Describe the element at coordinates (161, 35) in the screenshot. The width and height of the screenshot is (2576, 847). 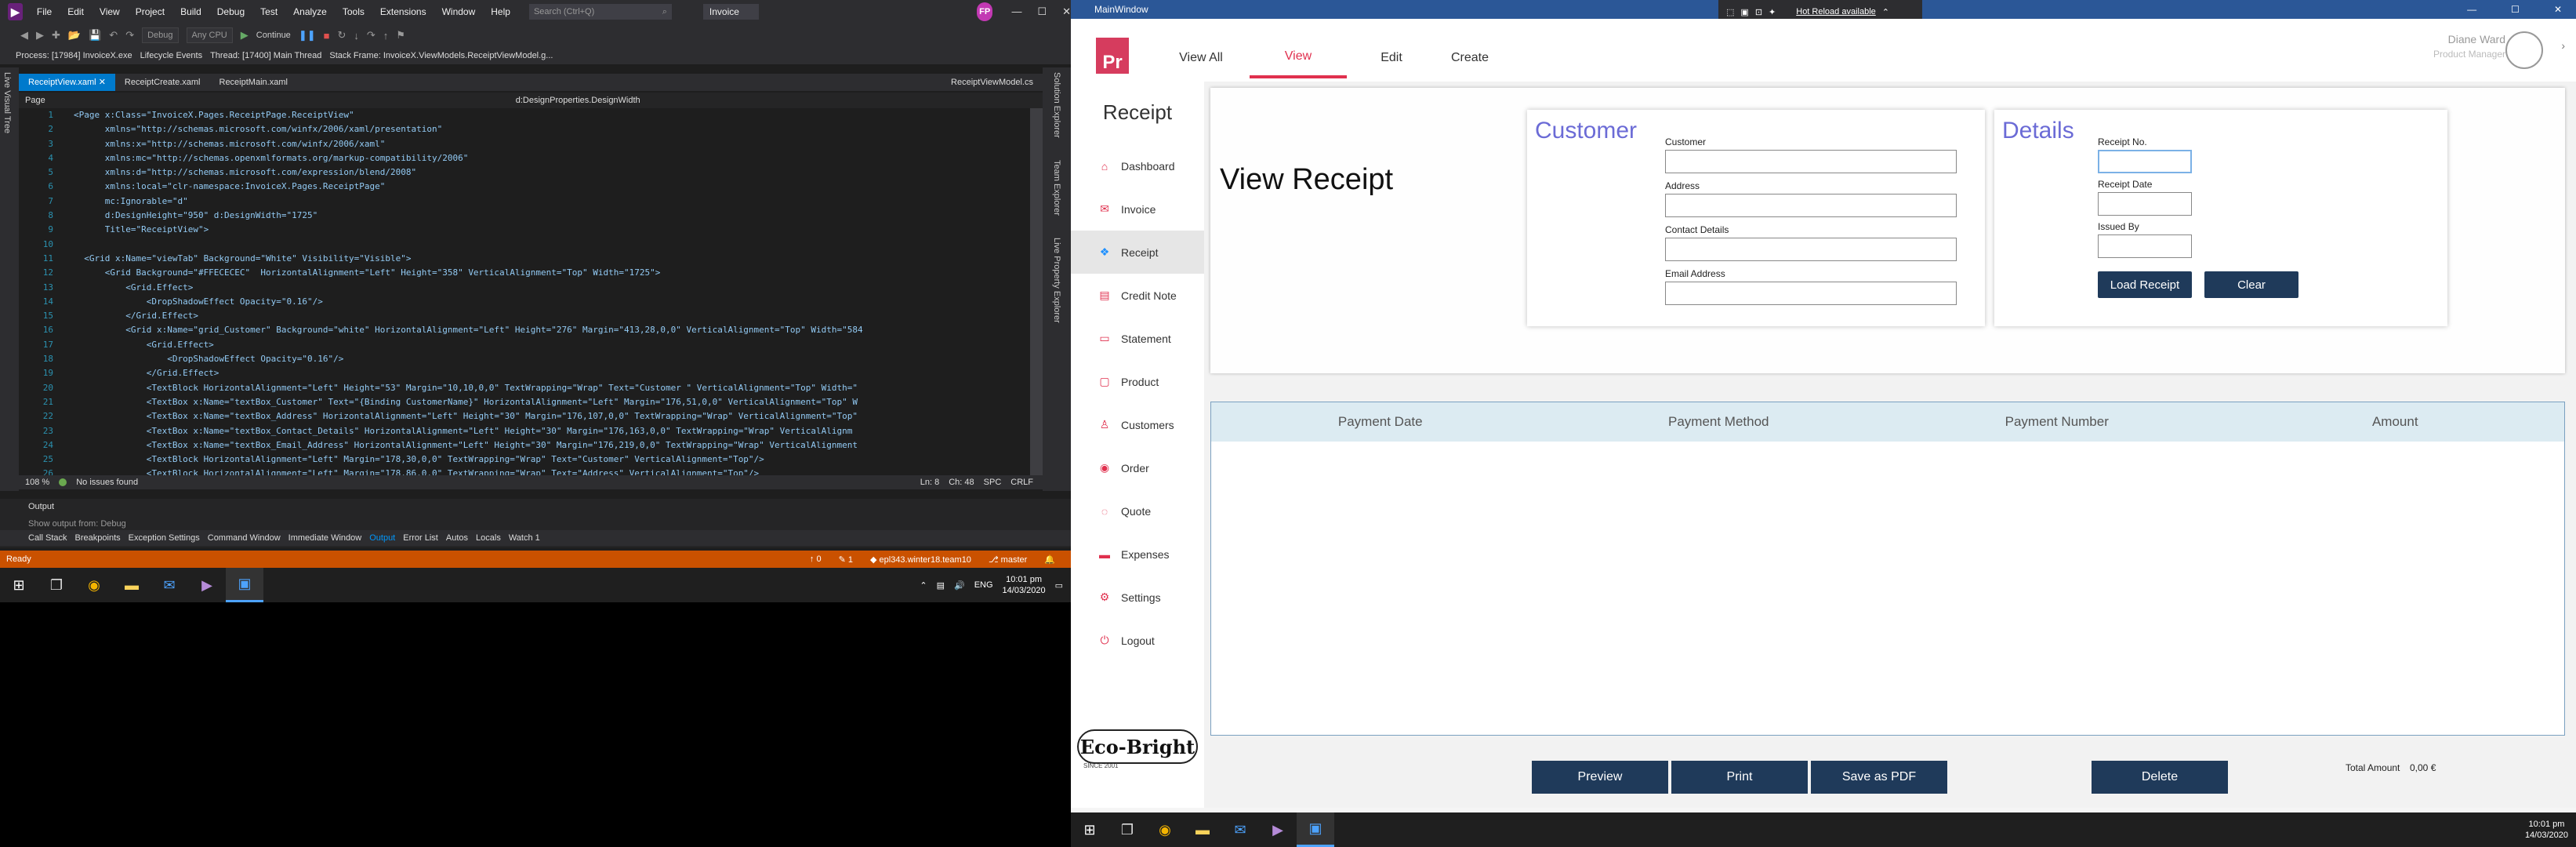
I see `config-dropdown: Debug` at that location.